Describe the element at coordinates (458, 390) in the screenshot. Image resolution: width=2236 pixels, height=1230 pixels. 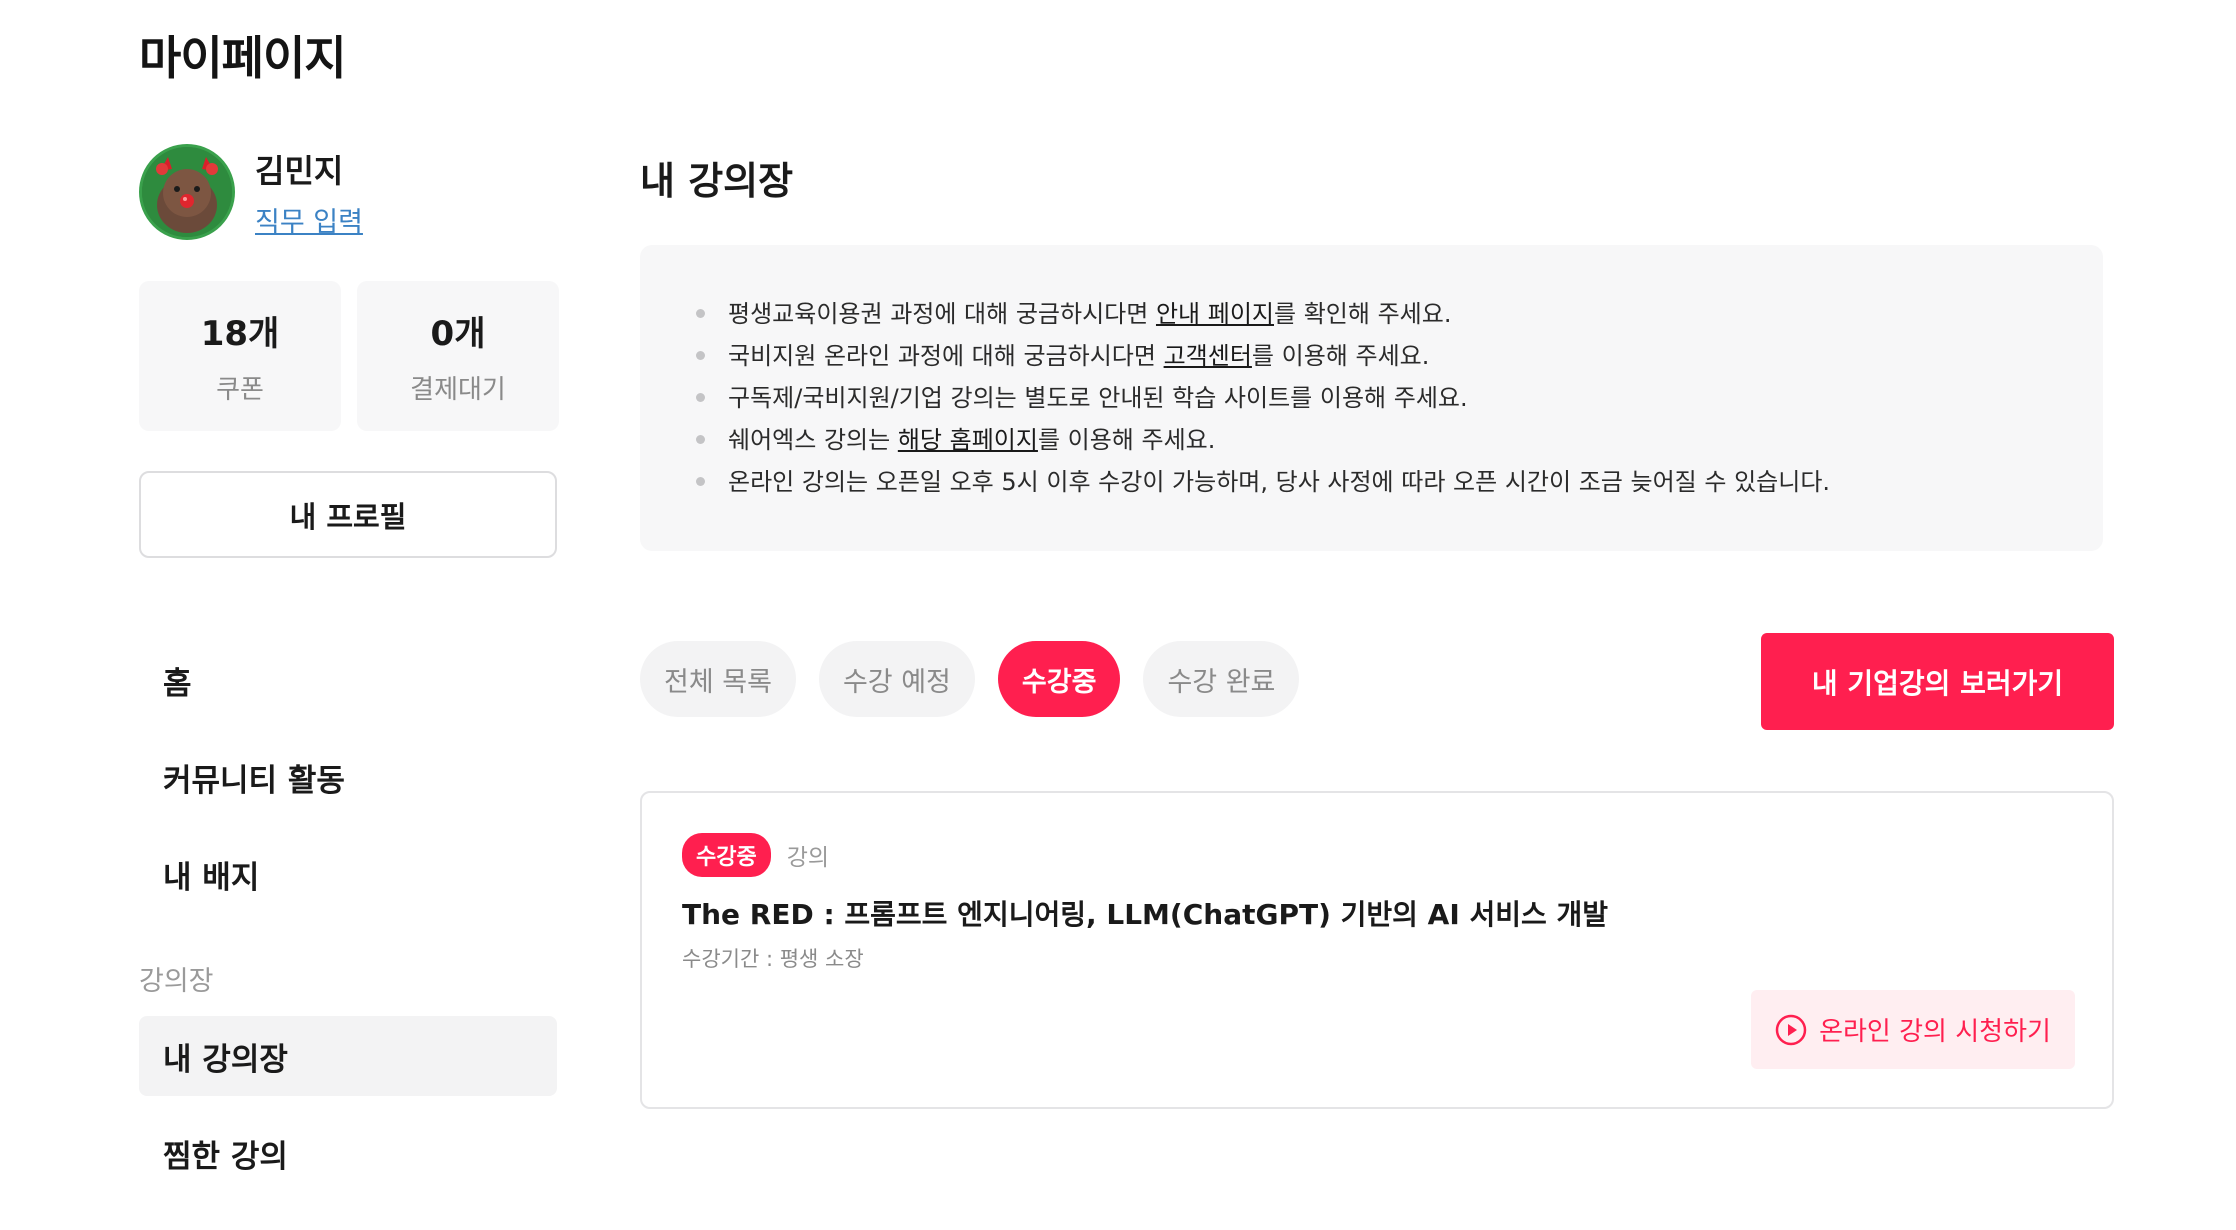
I see `pending-payment-label: 결제대기` at that location.